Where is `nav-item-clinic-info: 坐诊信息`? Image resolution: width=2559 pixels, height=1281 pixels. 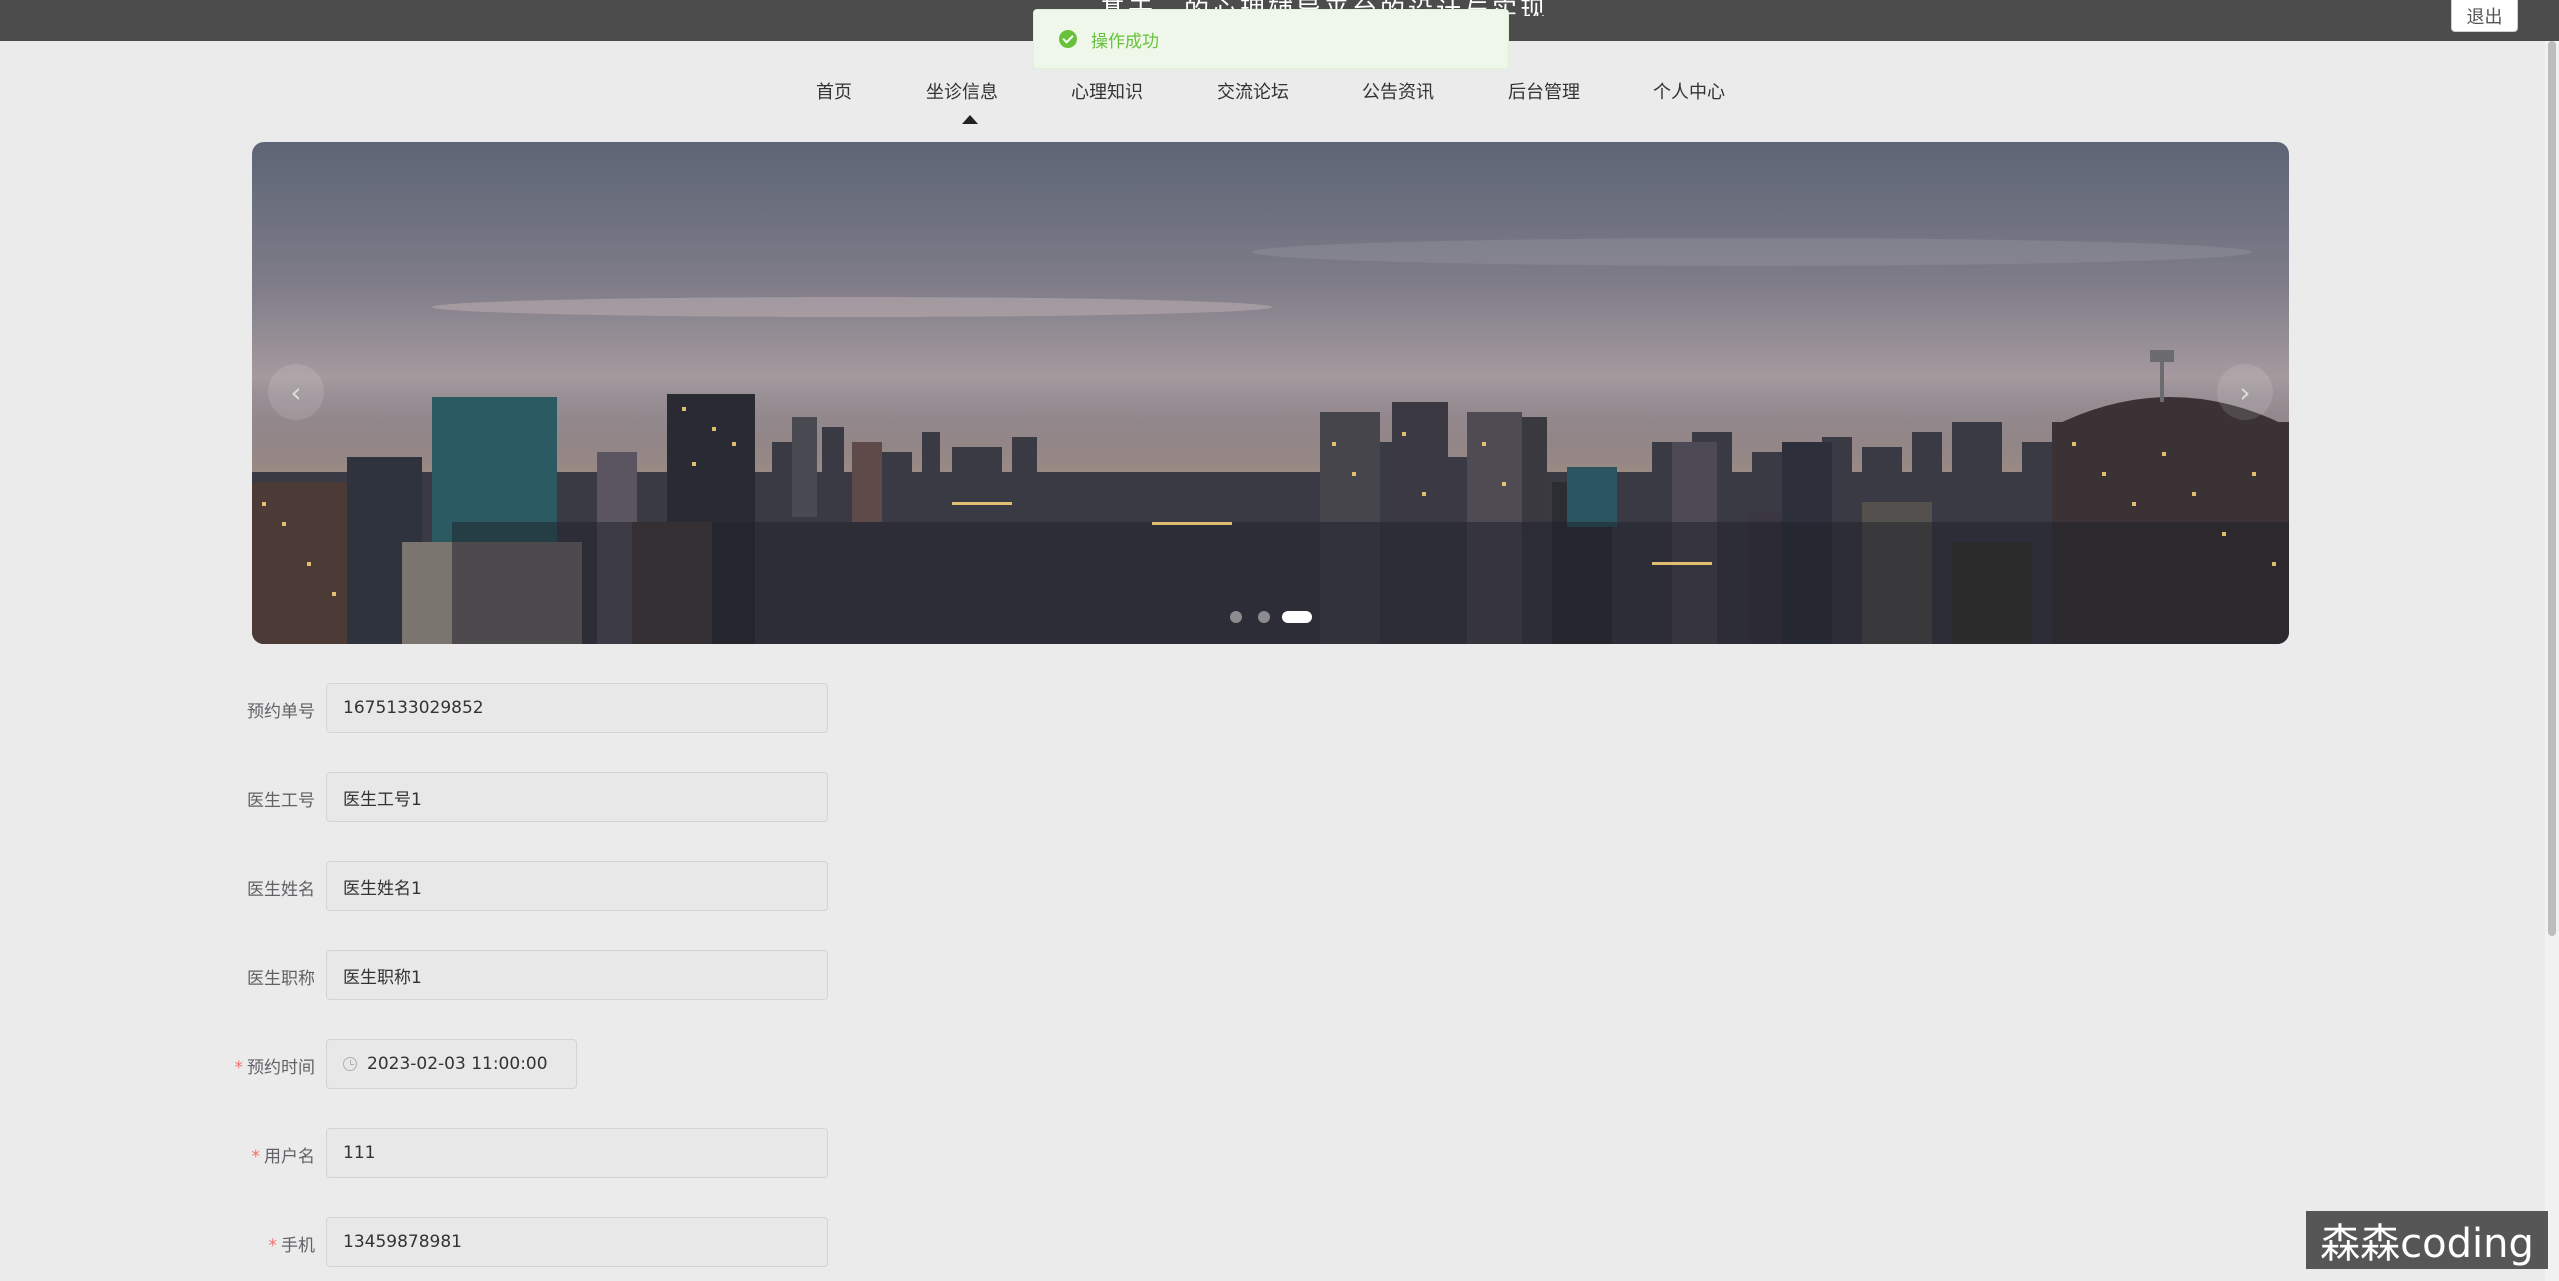 nav-item-clinic-info: 坐诊信息 is located at coordinates (962, 91).